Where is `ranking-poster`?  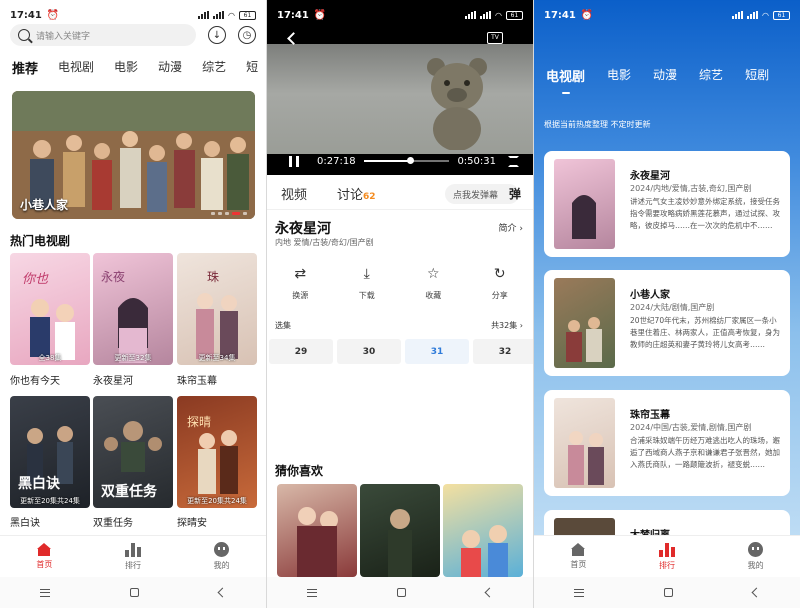 ranking-poster is located at coordinates (584, 443).